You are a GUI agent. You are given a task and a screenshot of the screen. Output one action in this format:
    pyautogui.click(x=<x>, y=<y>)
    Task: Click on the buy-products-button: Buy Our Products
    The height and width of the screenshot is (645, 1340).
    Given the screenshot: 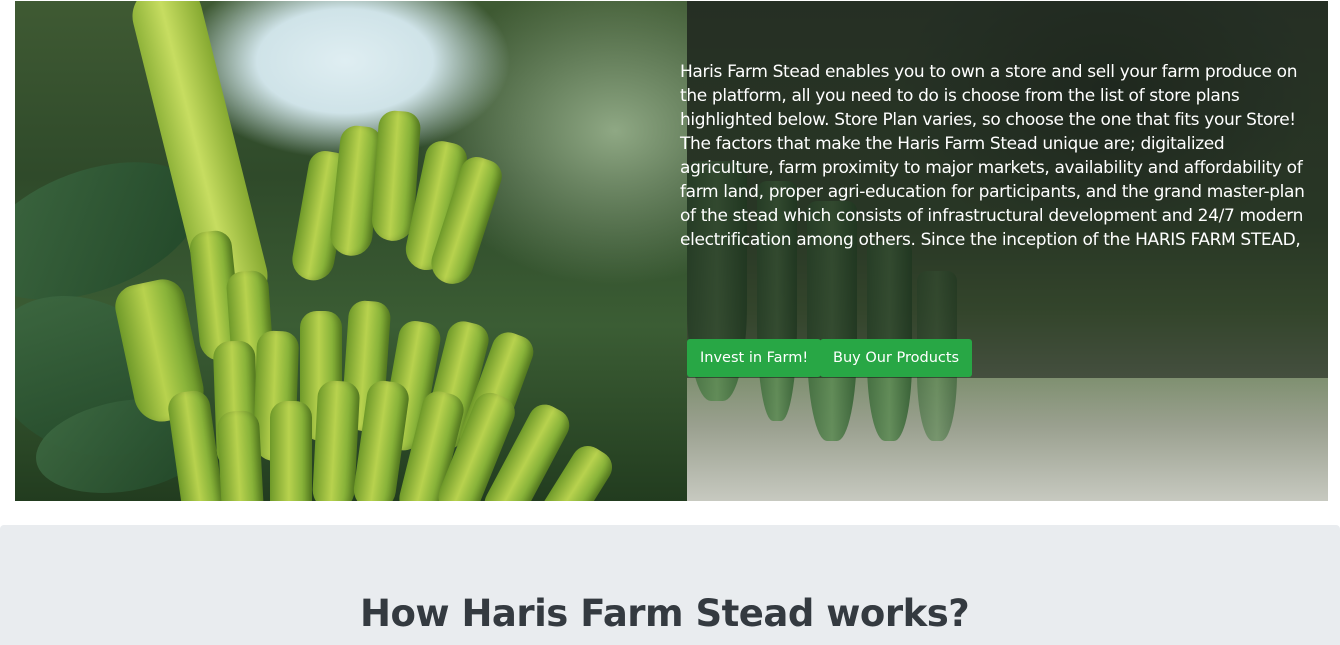 What is the action you would take?
    pyautogui.click(x=896, y=358)
    